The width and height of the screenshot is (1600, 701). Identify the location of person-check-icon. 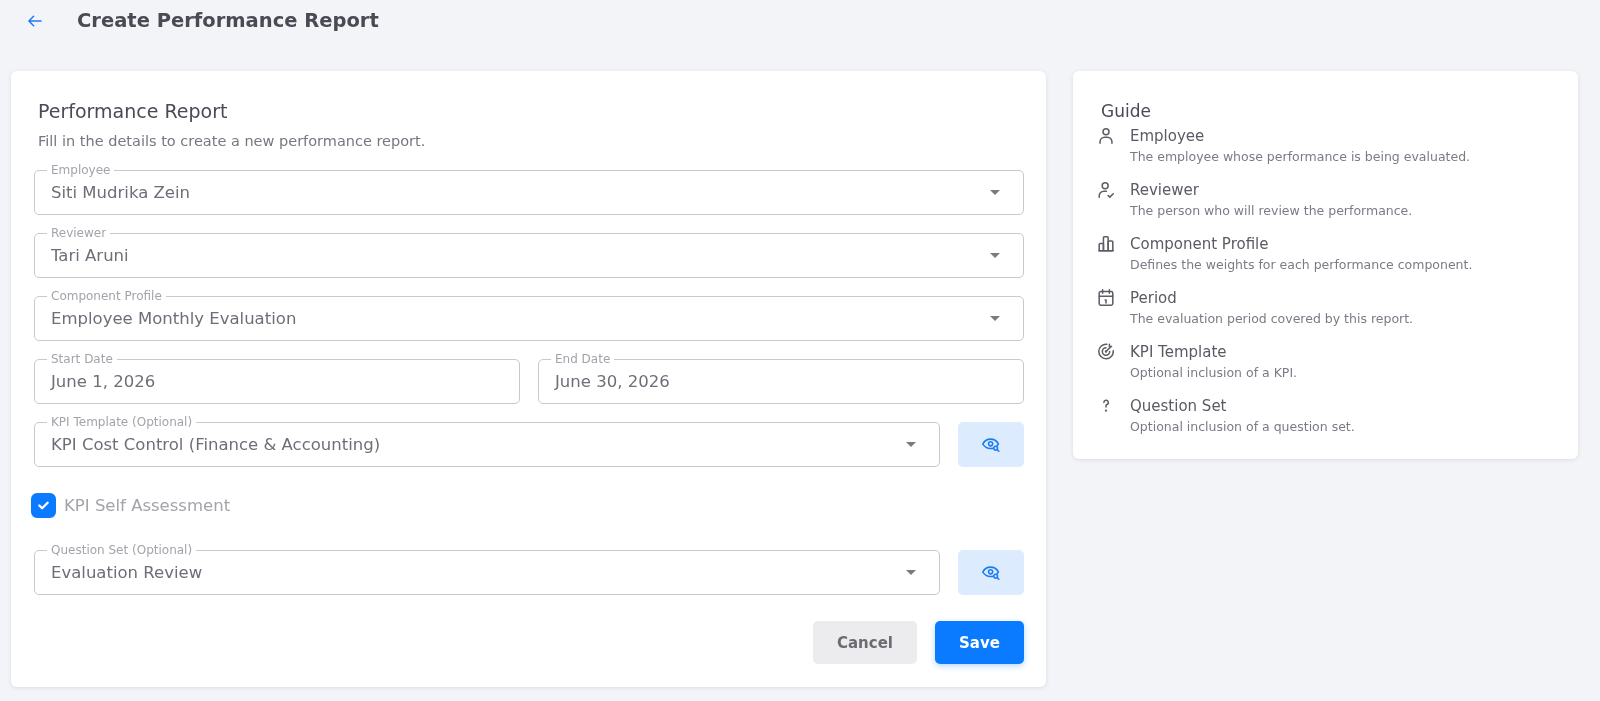
(1106, 189).